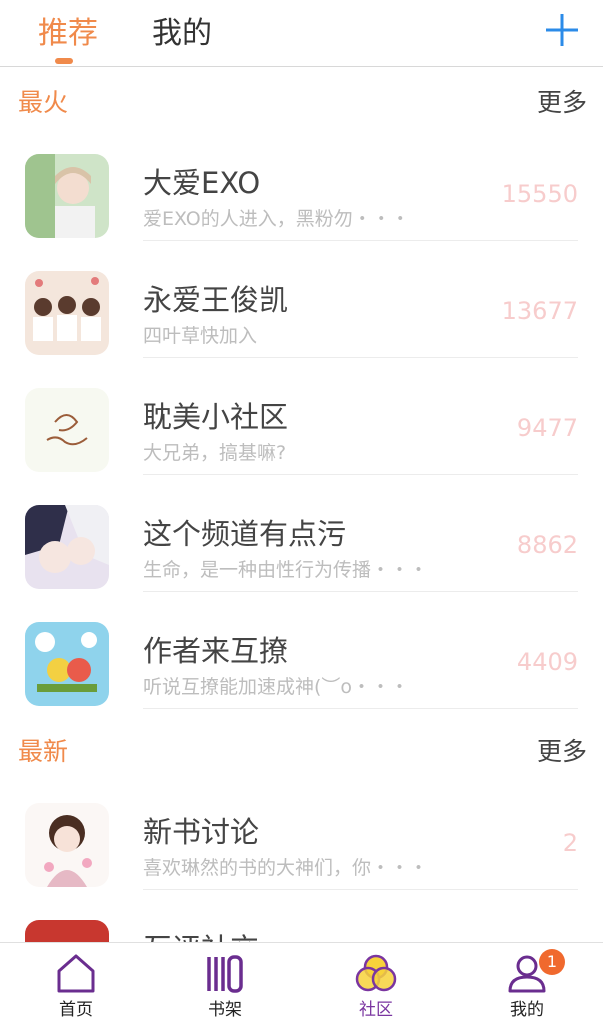 This screenshot has width=603, height=1025. Describe the element at coordinates (43, 102) in the screenshot. I see `section-title: 最火` at that location.